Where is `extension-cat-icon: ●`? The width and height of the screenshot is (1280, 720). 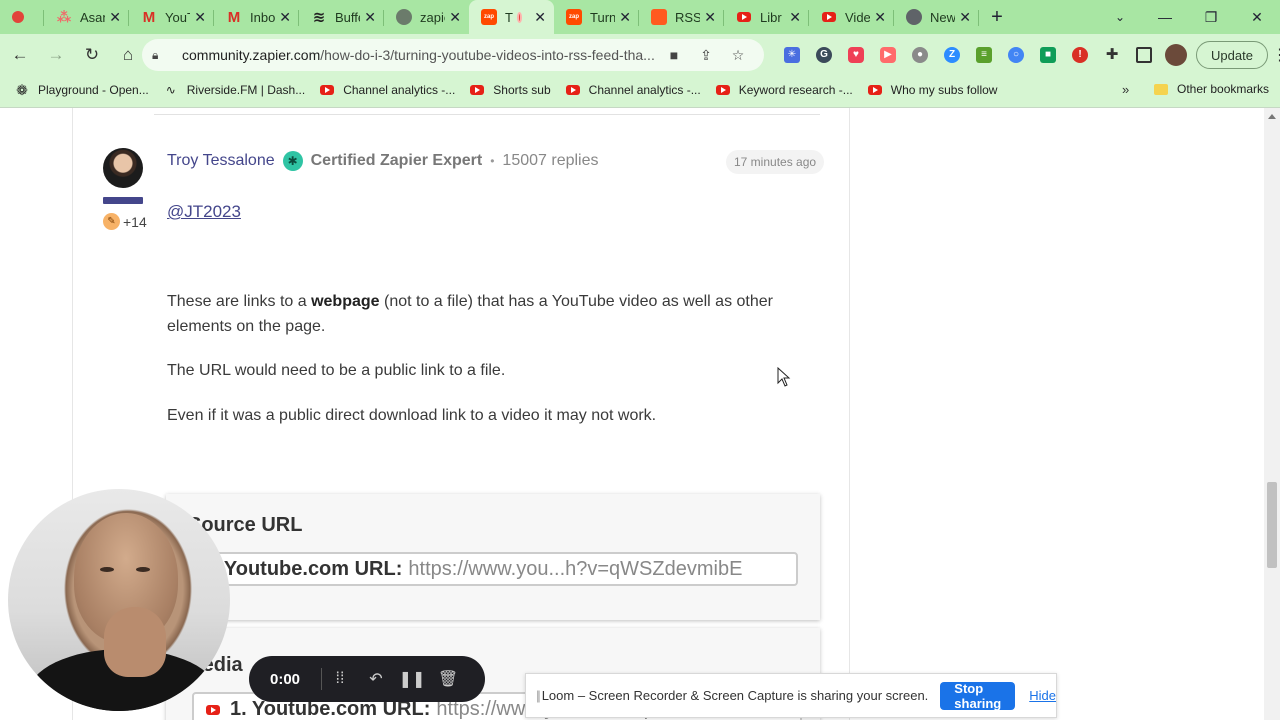 extension-cat-icon: ● is located at coordinates (920, 55).